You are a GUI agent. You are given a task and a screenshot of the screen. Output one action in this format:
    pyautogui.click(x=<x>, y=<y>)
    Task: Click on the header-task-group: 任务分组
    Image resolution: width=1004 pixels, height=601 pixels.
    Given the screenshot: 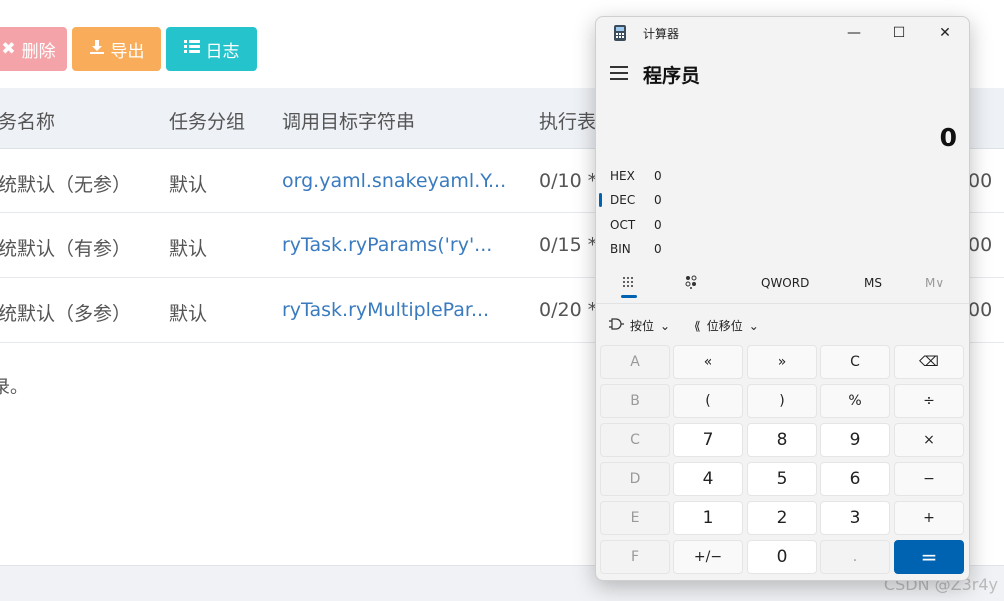 What is the action you would take?
    pyautogui.click(x=207, y=120)
    